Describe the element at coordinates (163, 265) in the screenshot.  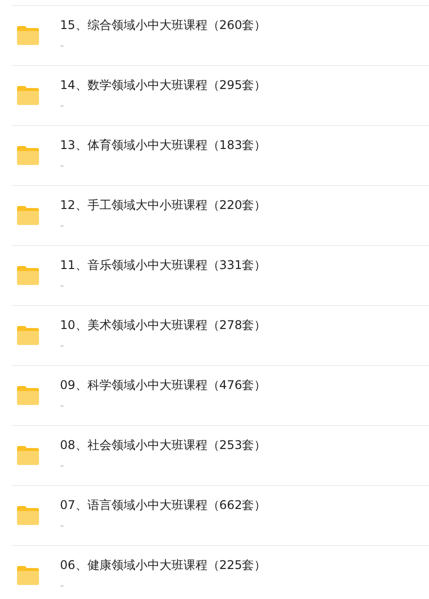
I see `folder-title: 11、音乐领域小中大班课程（331套）` at that location.